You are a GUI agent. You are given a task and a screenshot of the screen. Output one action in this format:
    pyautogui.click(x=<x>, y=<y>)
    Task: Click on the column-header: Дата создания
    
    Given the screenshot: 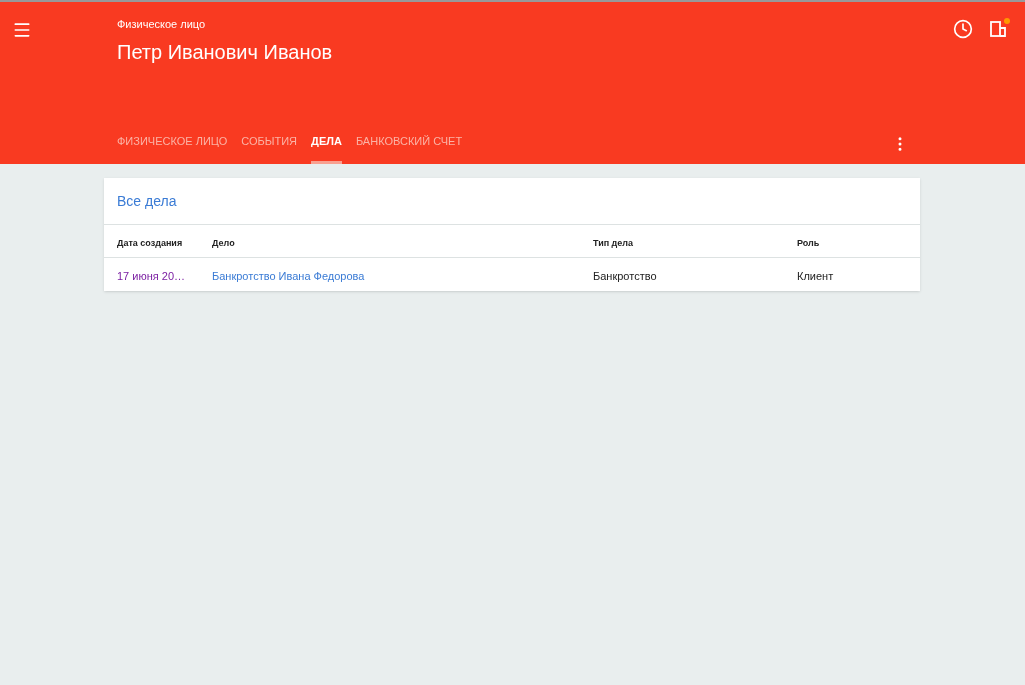 What is the action you would take?
    pyautogui.click(x=150, y=243)
    